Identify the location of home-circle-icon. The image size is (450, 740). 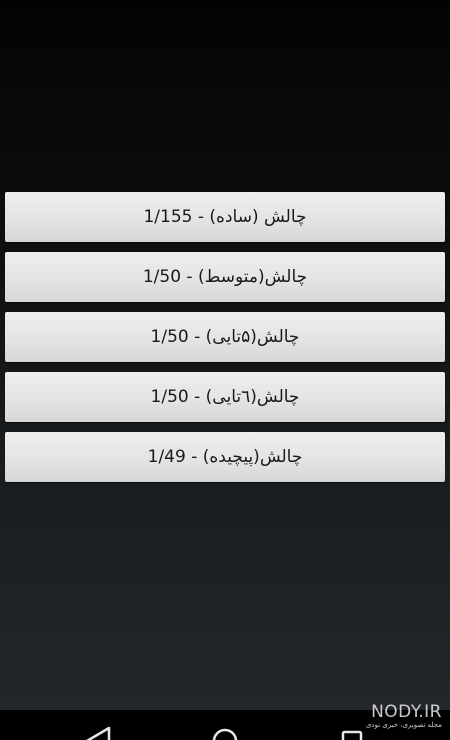
(225, 734).